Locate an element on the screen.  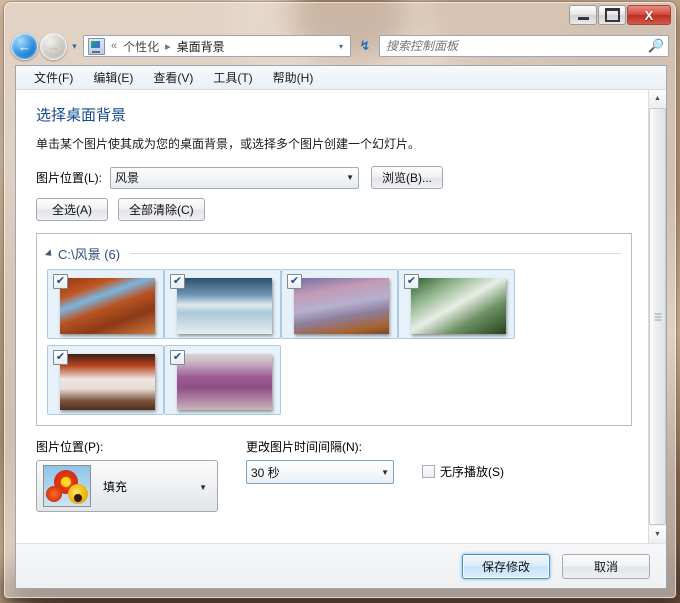
minimize-button is located at coordinates (583, 15).